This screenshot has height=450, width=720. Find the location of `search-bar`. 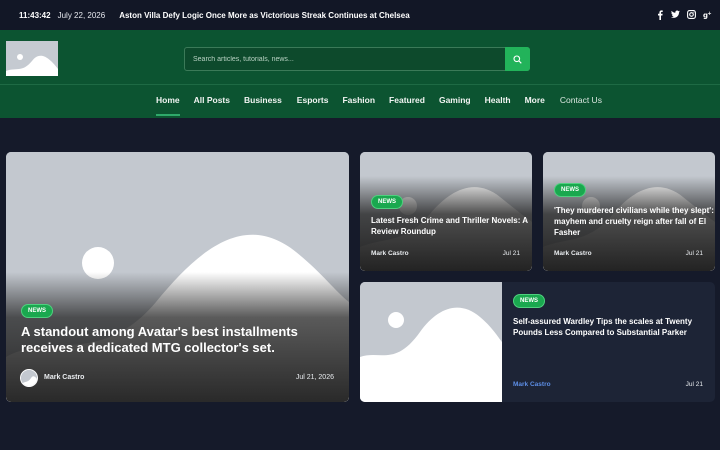

search-bar is located at coordinates (357, 59).